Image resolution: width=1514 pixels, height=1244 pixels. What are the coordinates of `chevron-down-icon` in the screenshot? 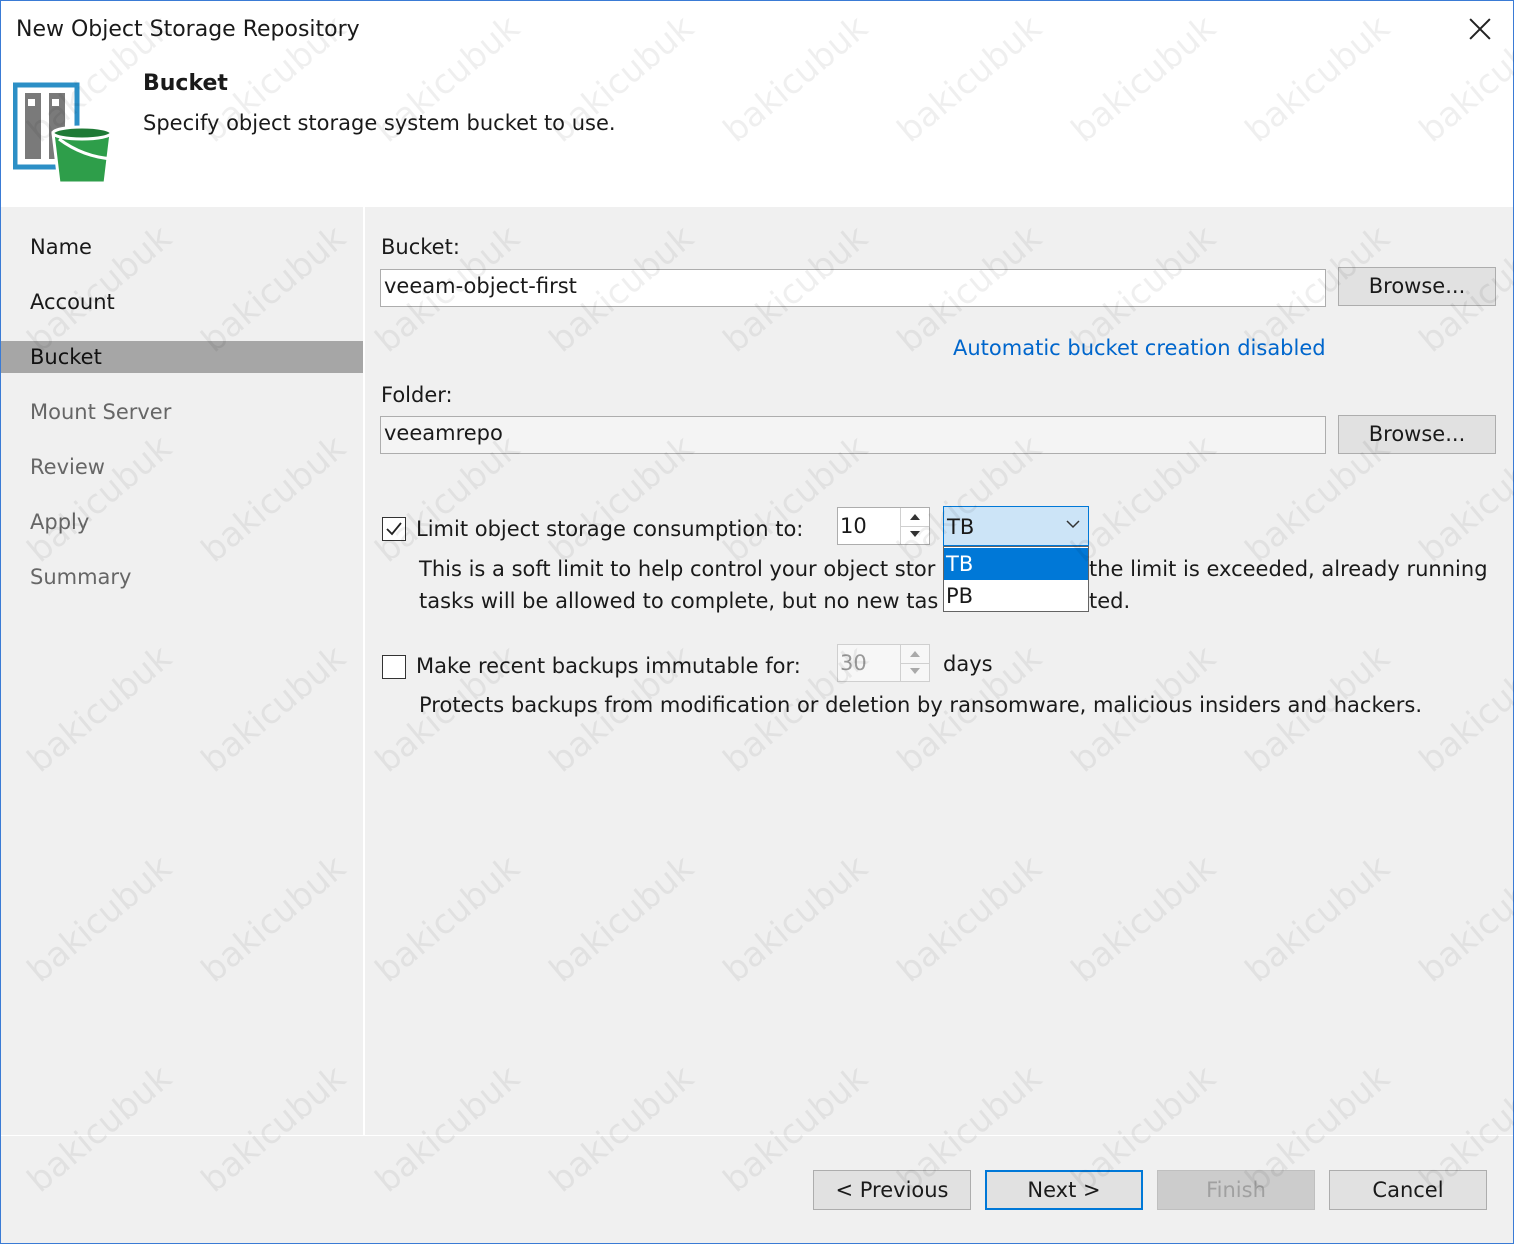 It's located at (1073, 524).